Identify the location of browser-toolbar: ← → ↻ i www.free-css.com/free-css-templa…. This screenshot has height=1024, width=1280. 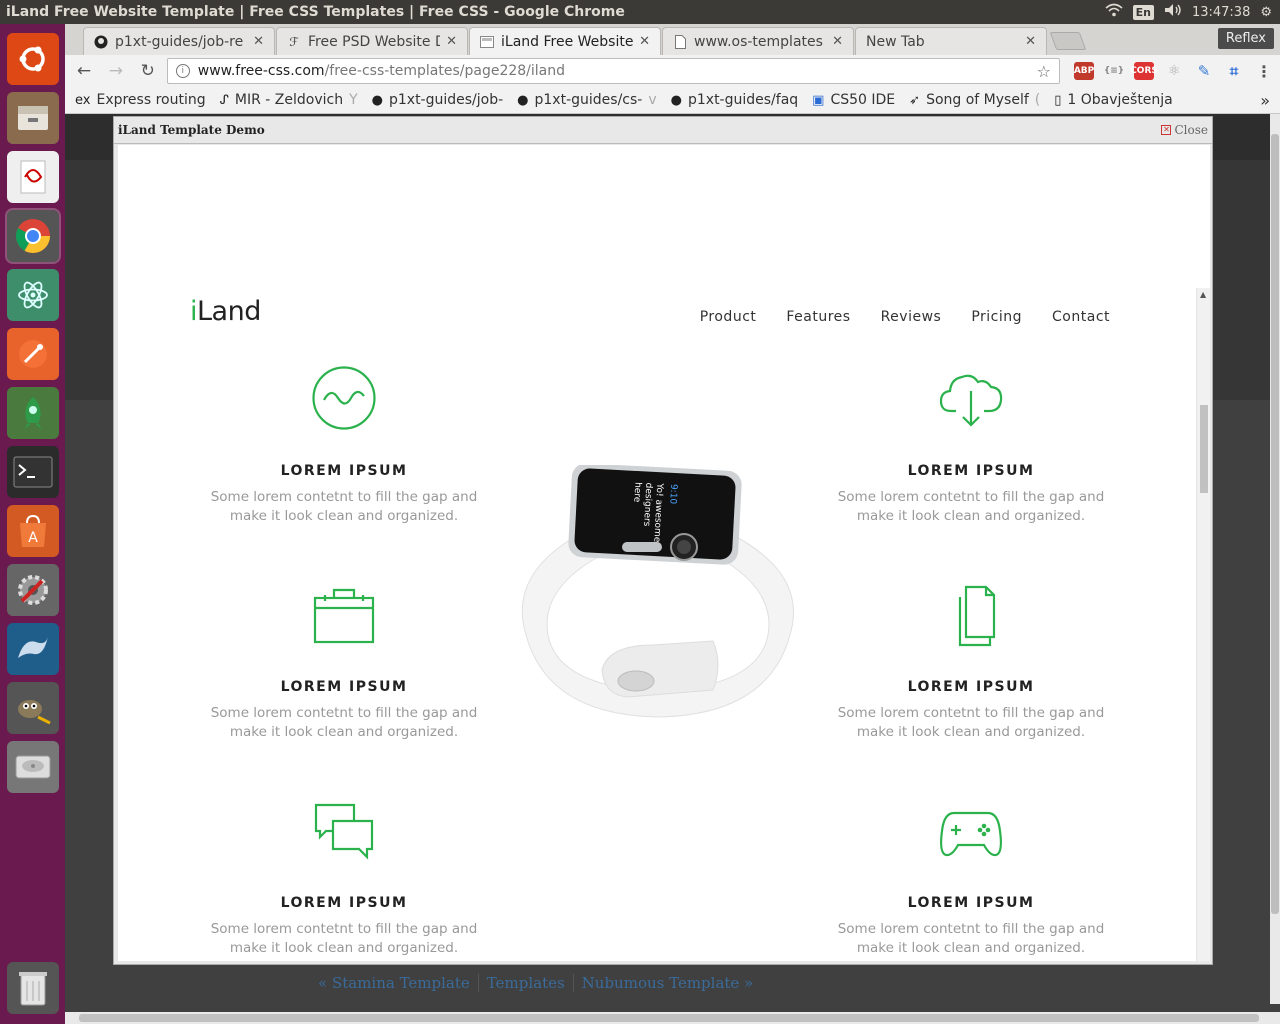
(672, 71).